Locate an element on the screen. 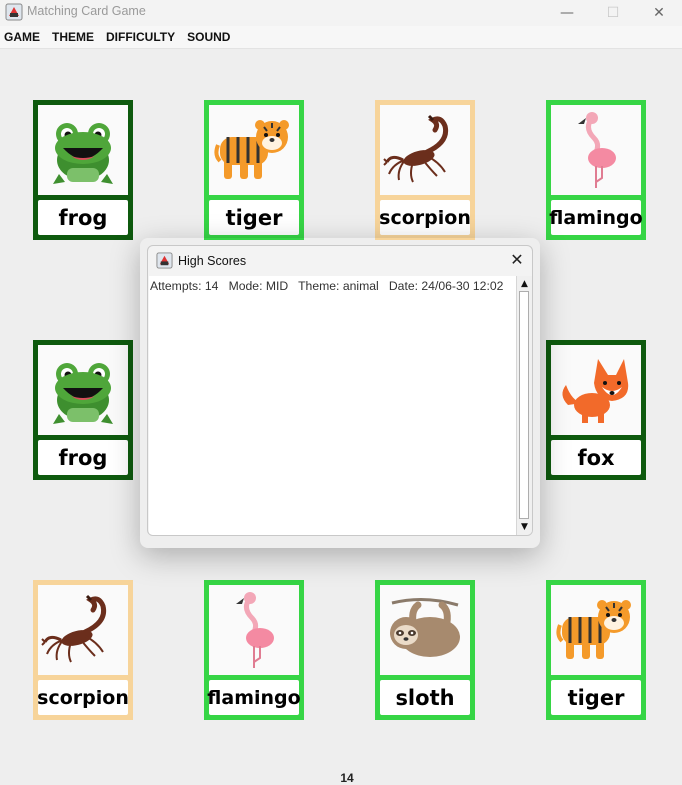 Image resolution: width=682 pixels, height=785 pixels. card-label: sloth is located at coordinates (425, 697).